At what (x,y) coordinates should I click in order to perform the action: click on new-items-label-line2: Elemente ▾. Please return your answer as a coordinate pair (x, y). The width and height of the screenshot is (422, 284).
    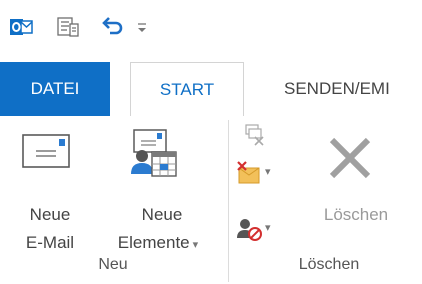
    Looking at the image, I should click on (158, 244).